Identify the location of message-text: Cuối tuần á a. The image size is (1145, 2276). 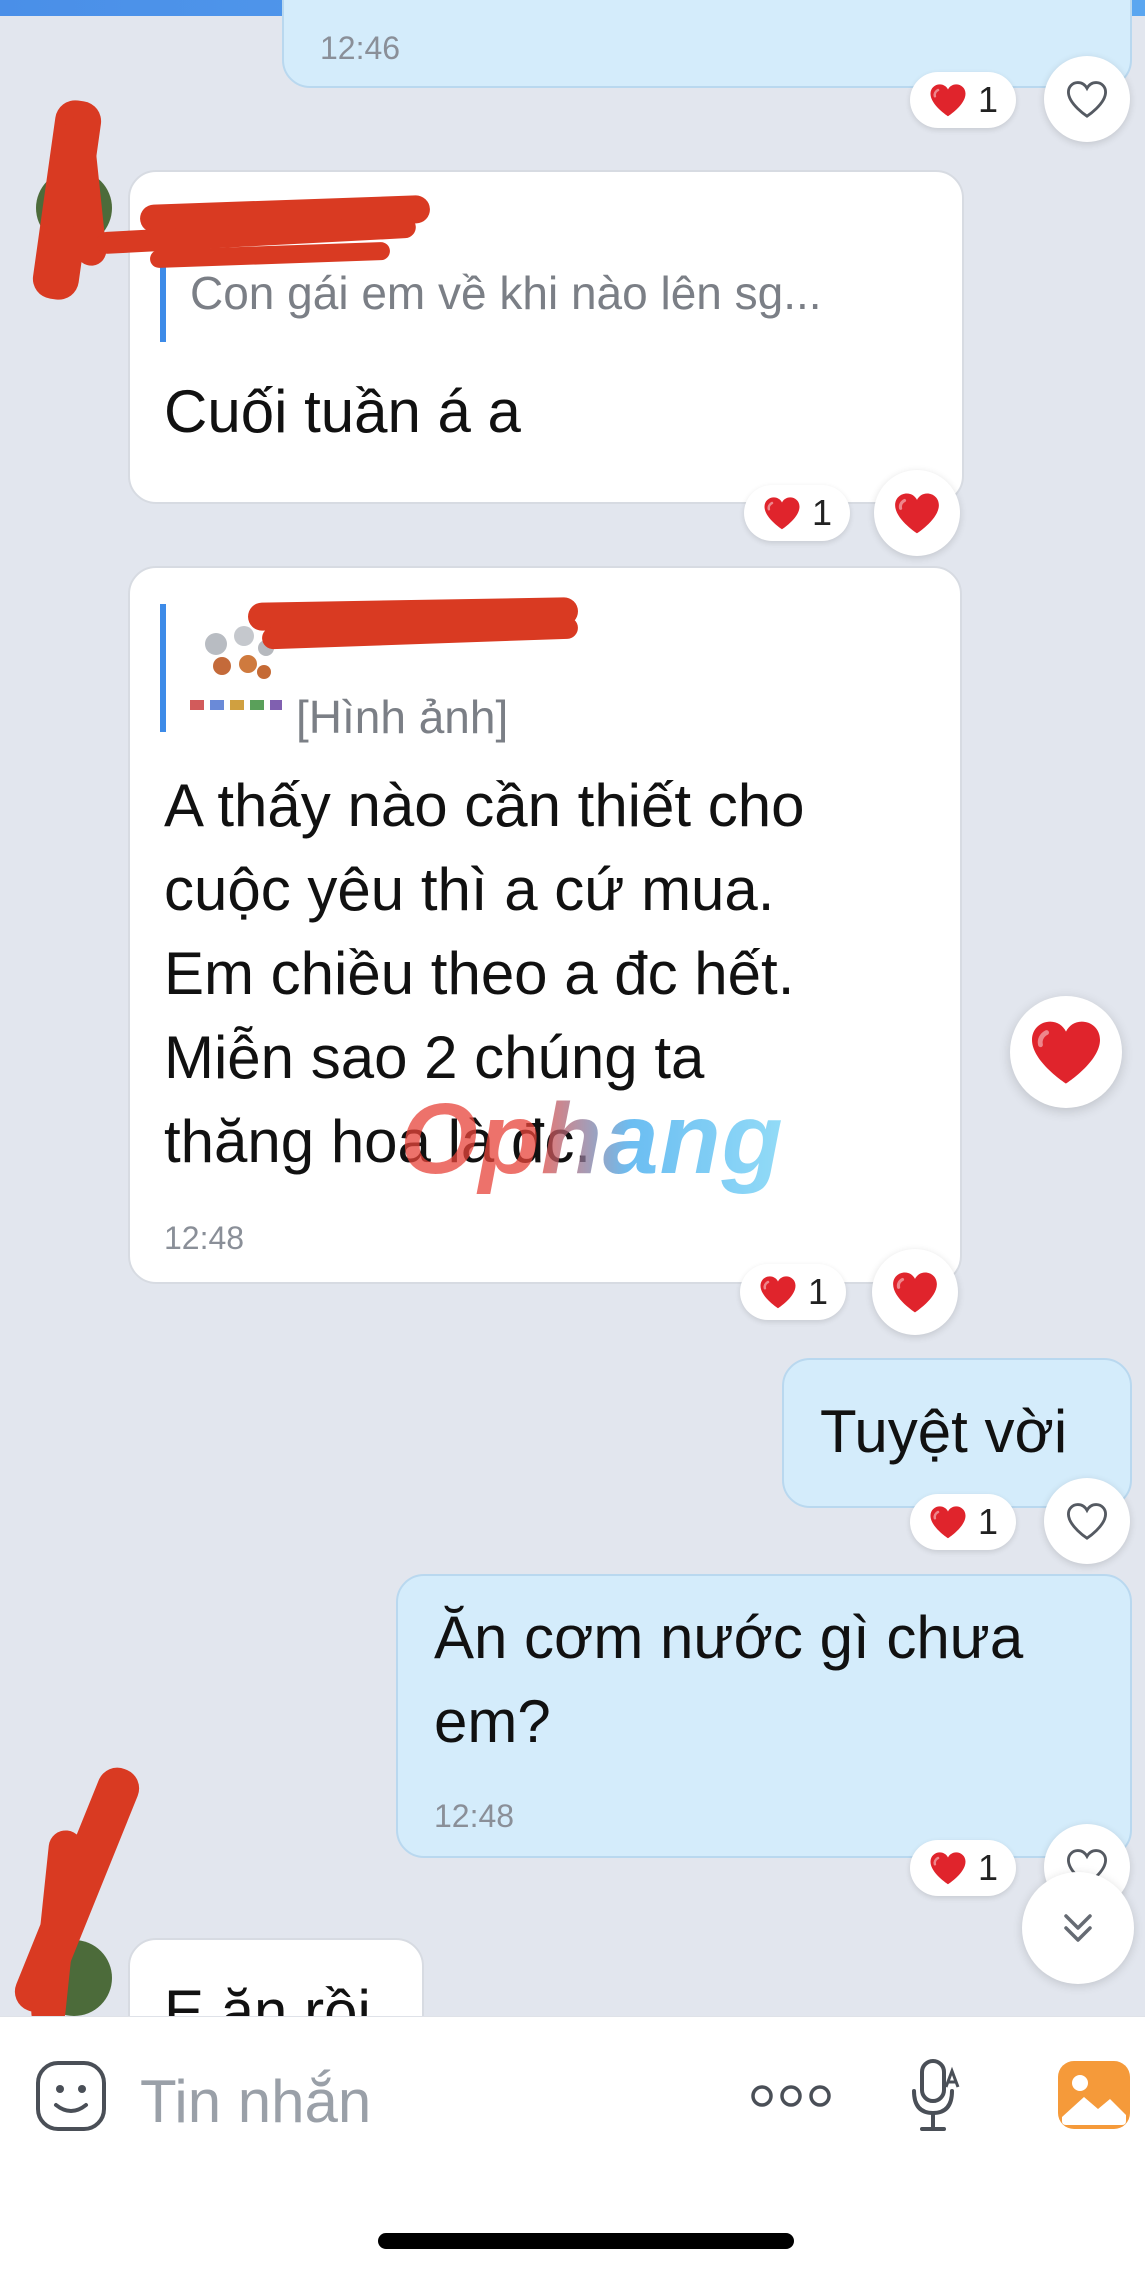
(342, 411).